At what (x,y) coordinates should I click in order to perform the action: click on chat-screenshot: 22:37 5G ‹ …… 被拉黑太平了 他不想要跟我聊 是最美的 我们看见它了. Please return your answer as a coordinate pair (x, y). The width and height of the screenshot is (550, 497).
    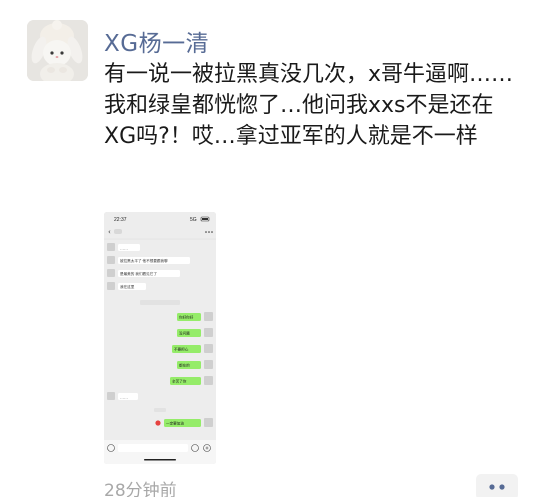
    Looking at the image, I should click on (160, 338).